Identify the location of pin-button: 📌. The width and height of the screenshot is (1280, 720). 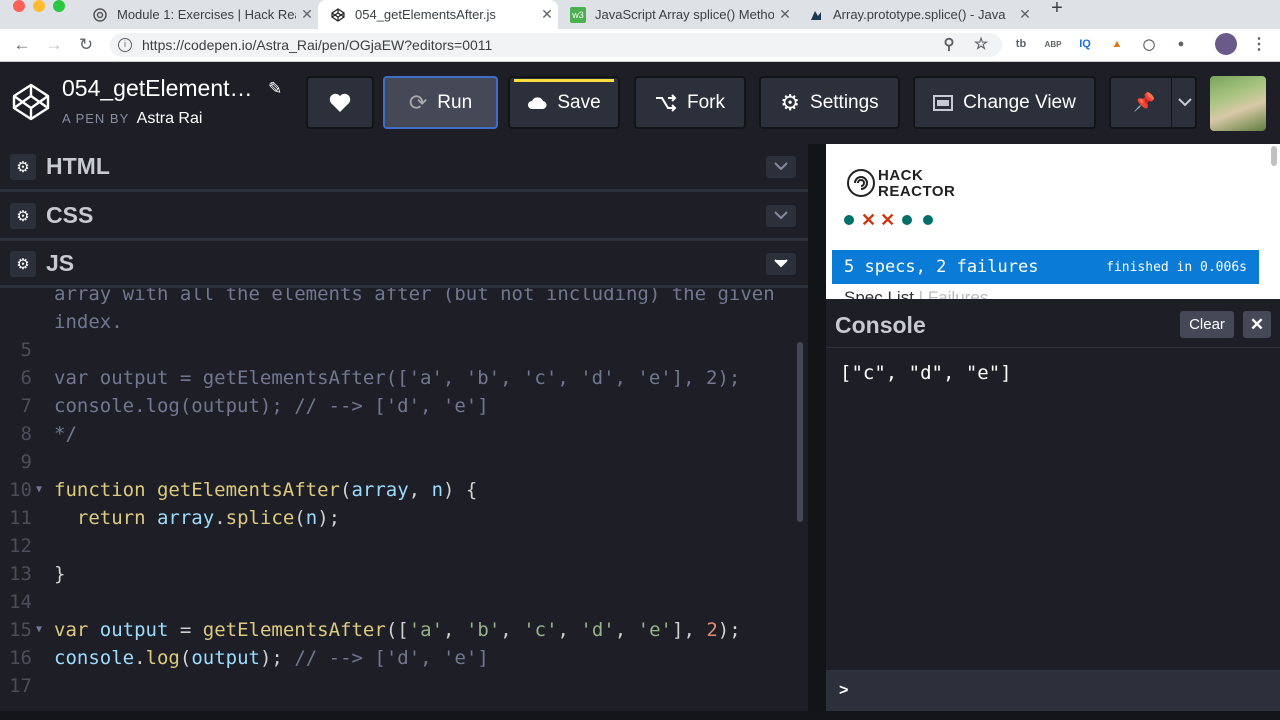
(1153, 102).